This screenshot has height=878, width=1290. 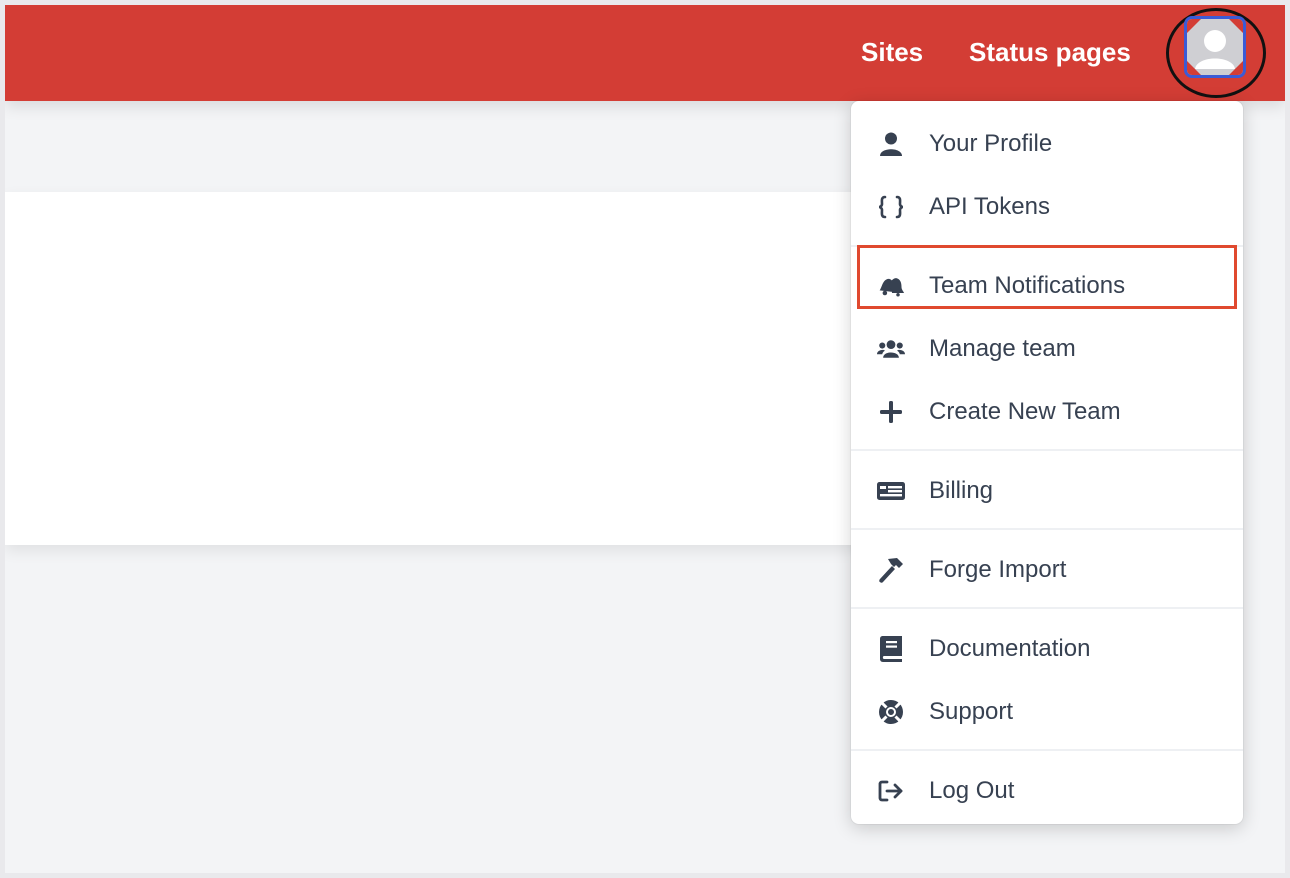 I want to click on bells-icon, so click(x=891, y=286).